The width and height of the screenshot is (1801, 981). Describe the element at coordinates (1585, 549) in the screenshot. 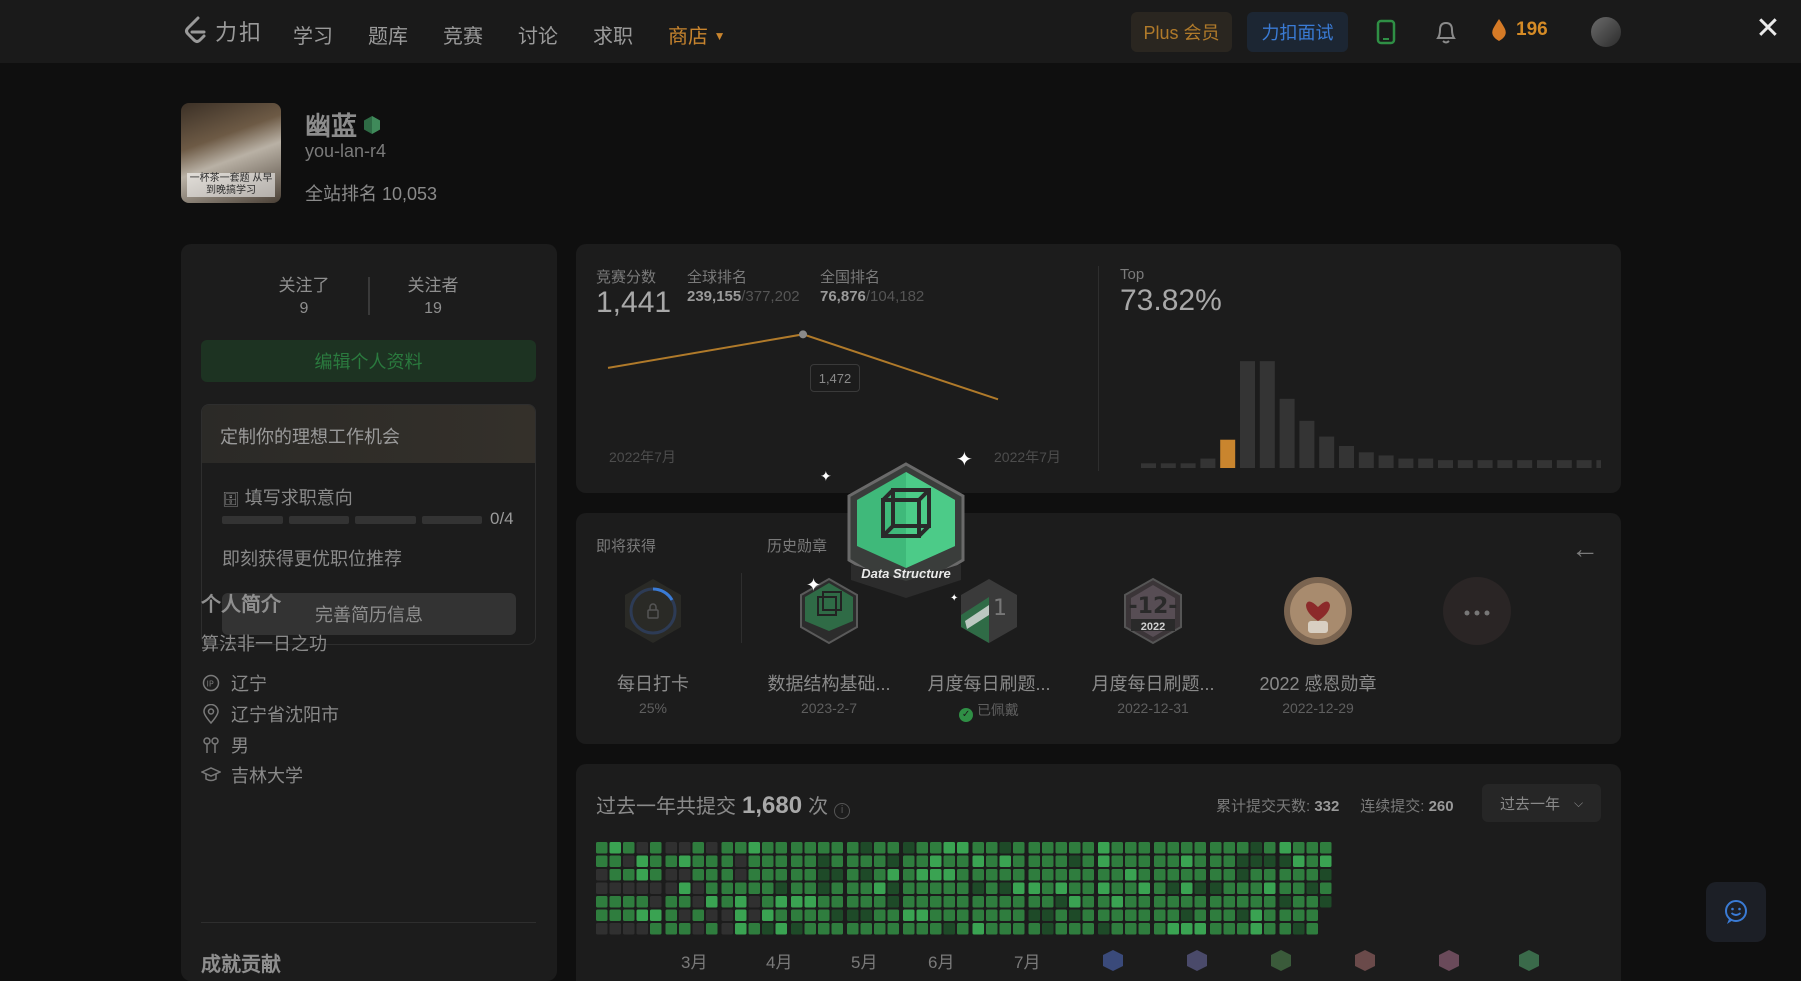

I see `arrow-left-icon: ←` at that location.